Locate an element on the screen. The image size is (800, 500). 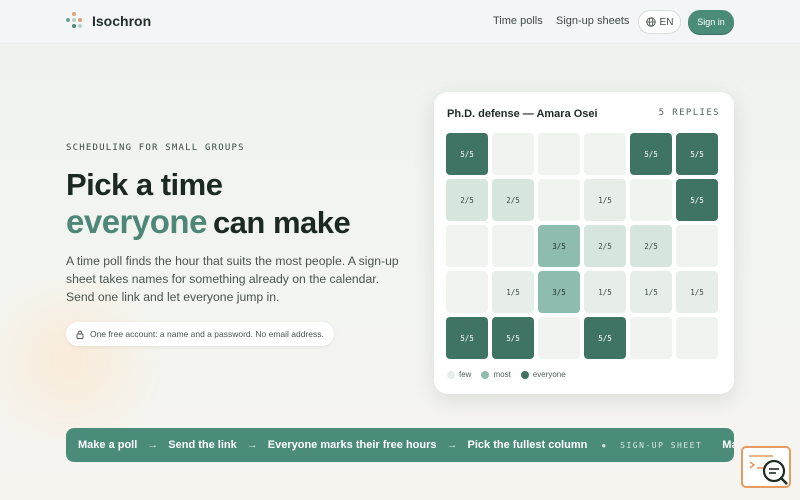
brand-name: Isochron is located at coordinates (122, 21).